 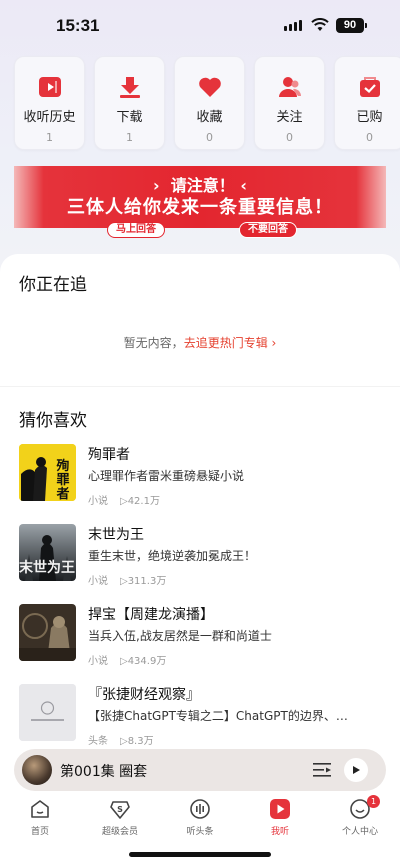 What do you see at coordinates (98, 741) in the screenshot?
I see `book-category: 头条` at bounding box center [98, 741].